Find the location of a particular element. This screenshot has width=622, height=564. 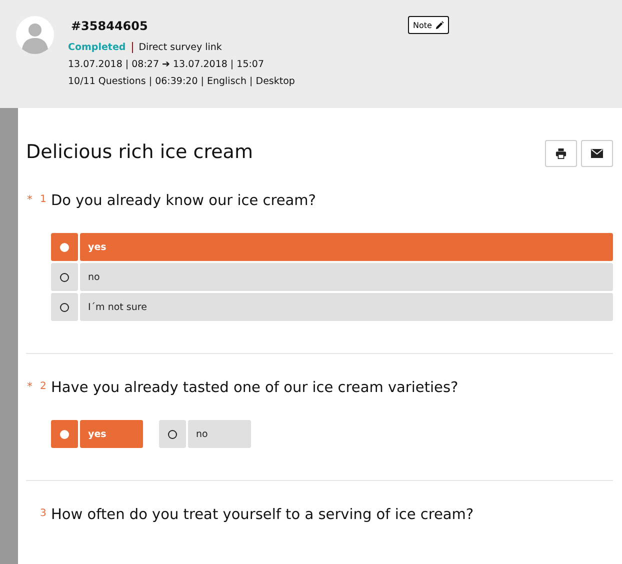

pencil-icon is located at coordinates (439, 25).